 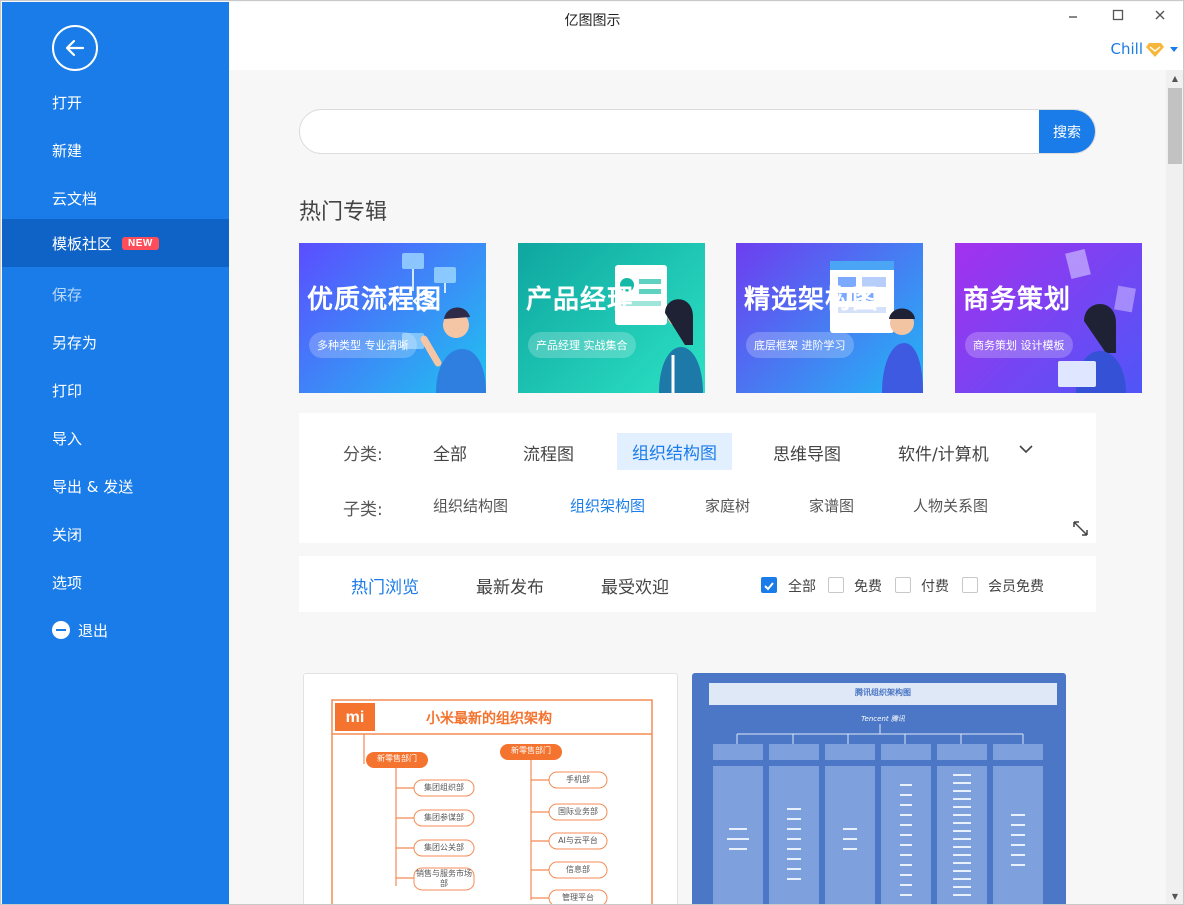 I want to click on sidebar-item-print: 打印, so click(x=115, y=390).